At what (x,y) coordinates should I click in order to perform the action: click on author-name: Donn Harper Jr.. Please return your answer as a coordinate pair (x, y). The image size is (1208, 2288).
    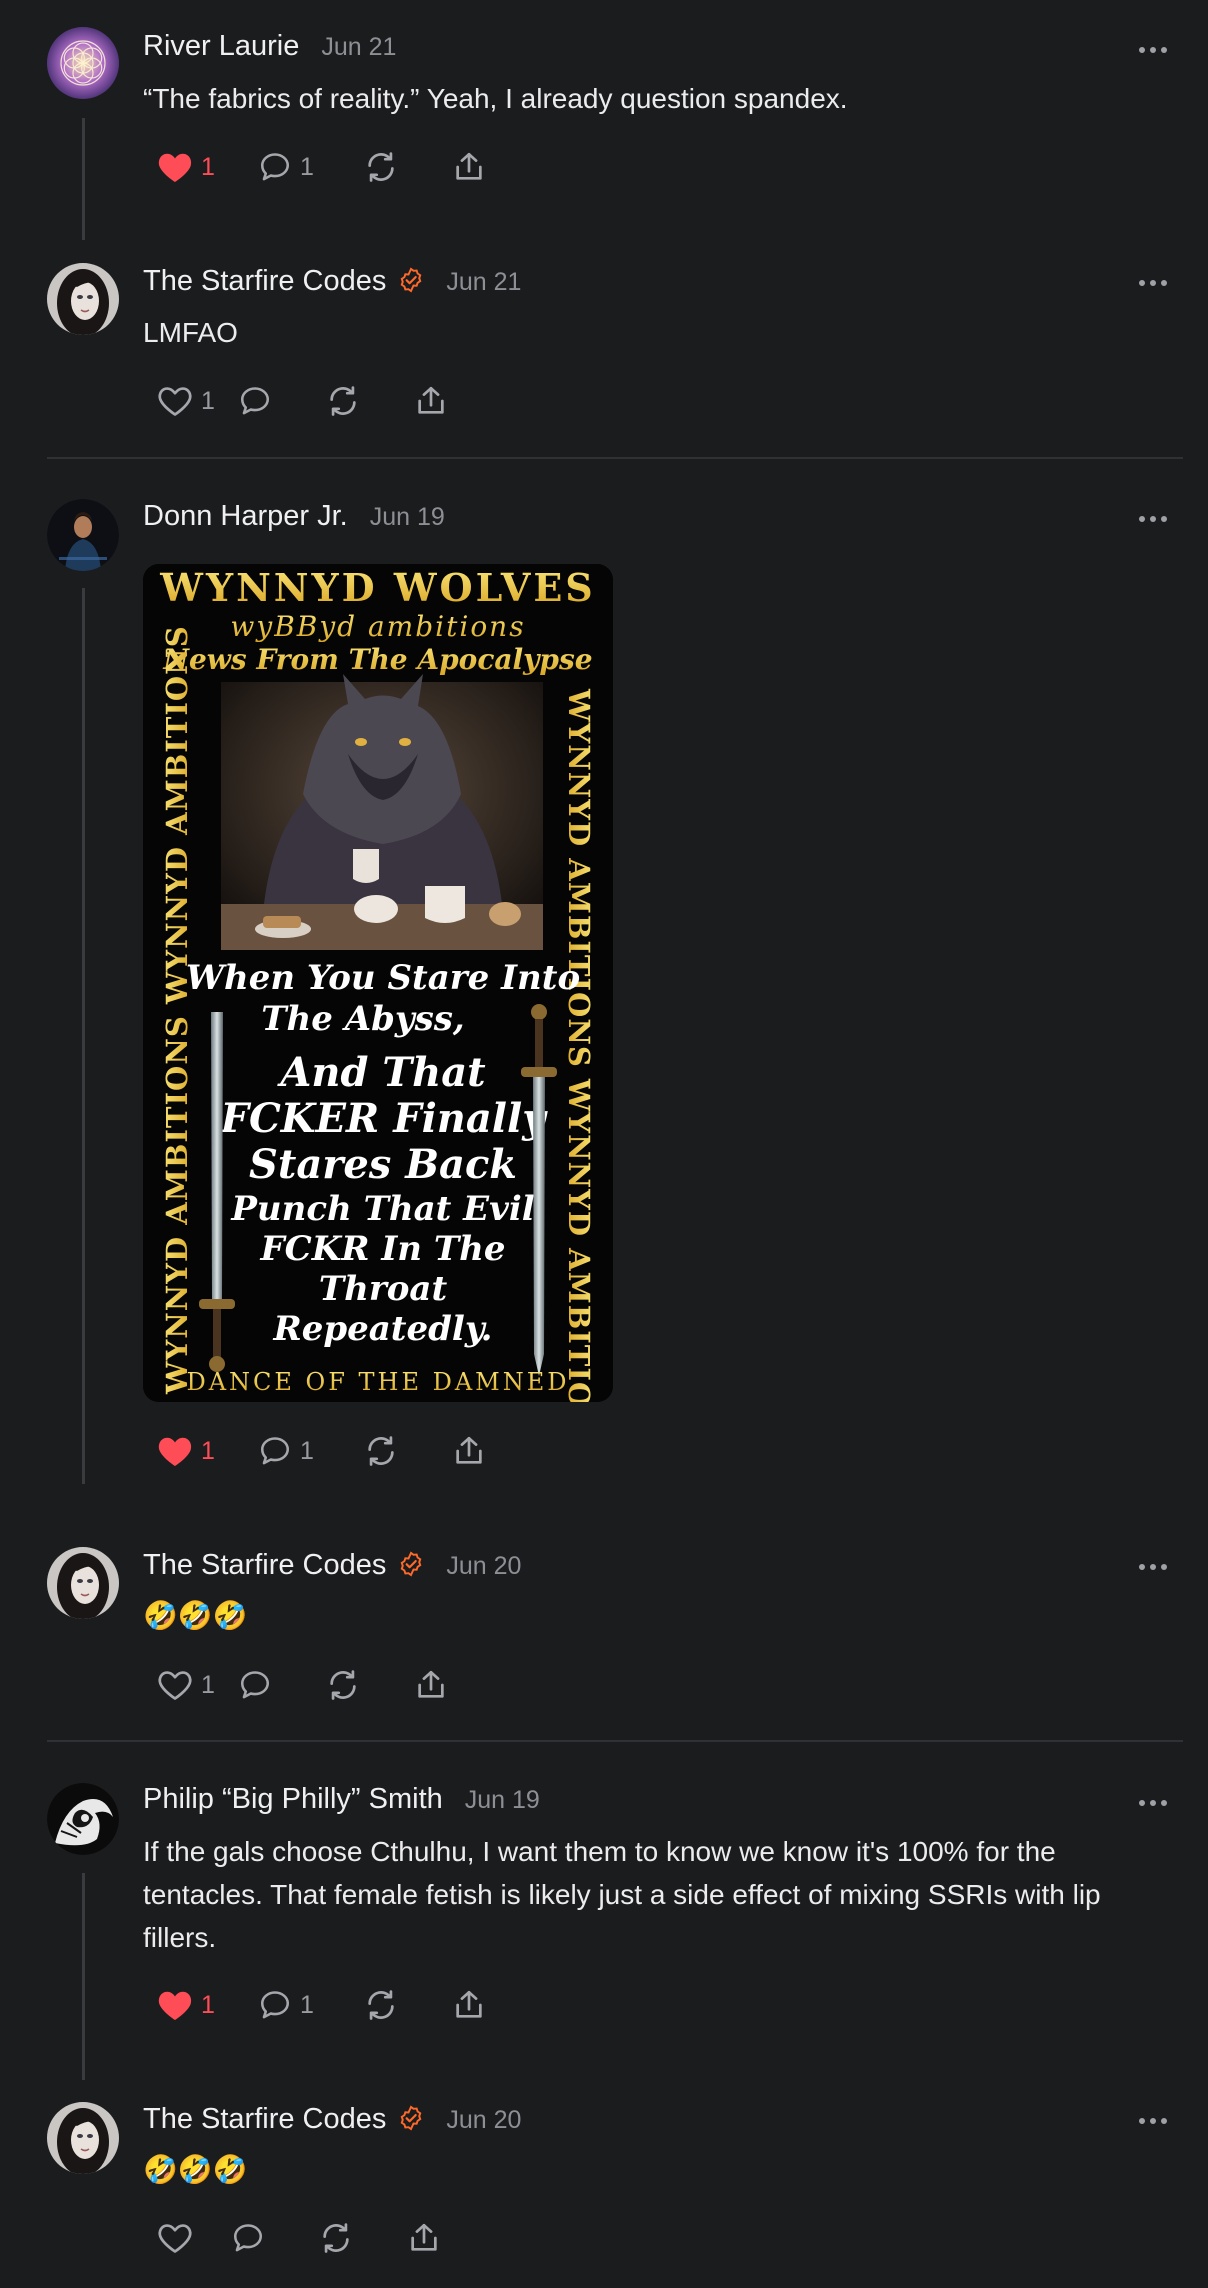
    Looking at the image, I should click on (245, 516).